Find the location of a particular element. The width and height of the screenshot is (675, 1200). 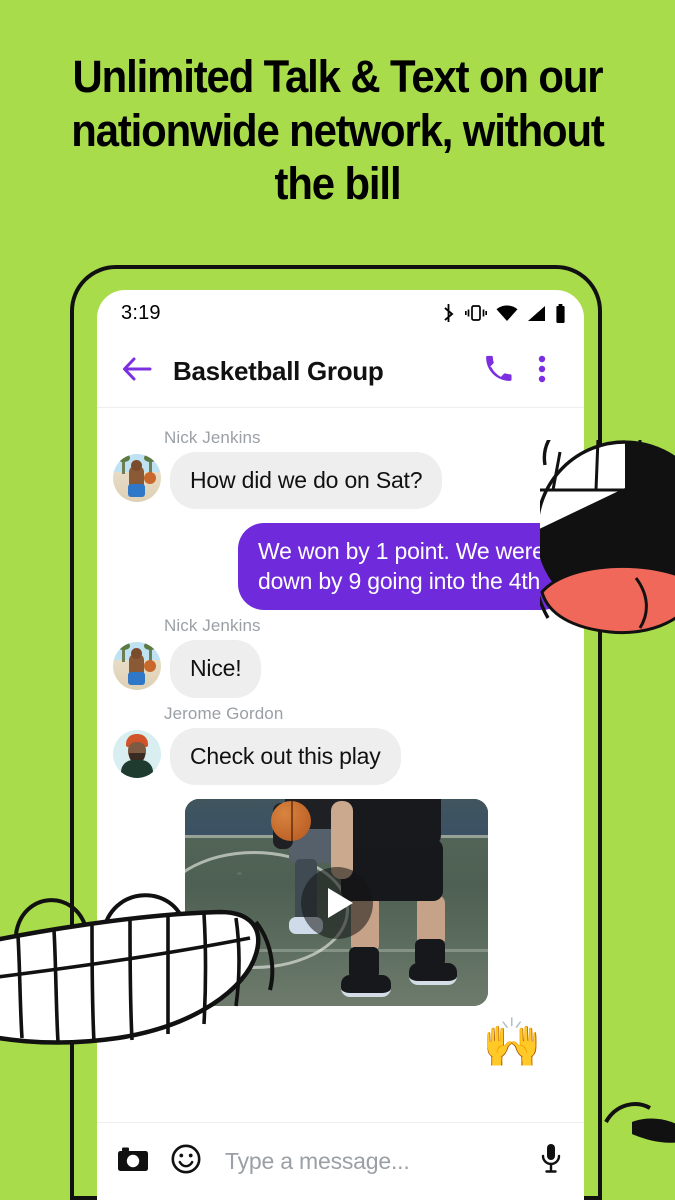

headline-line-2: nationwide network, without is located at coordinates (338, 130).